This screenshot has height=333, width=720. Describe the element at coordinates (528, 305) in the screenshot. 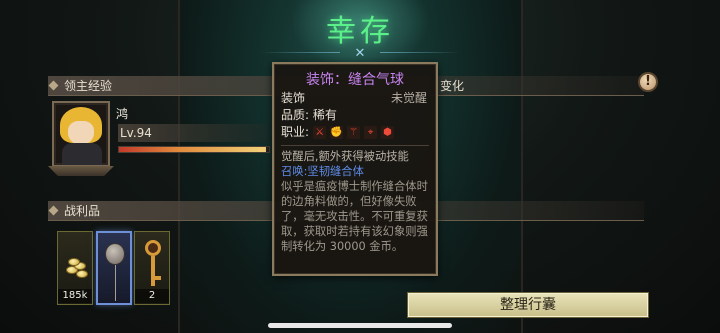

I see `organize-bag-button: 整理行囊` at that location.